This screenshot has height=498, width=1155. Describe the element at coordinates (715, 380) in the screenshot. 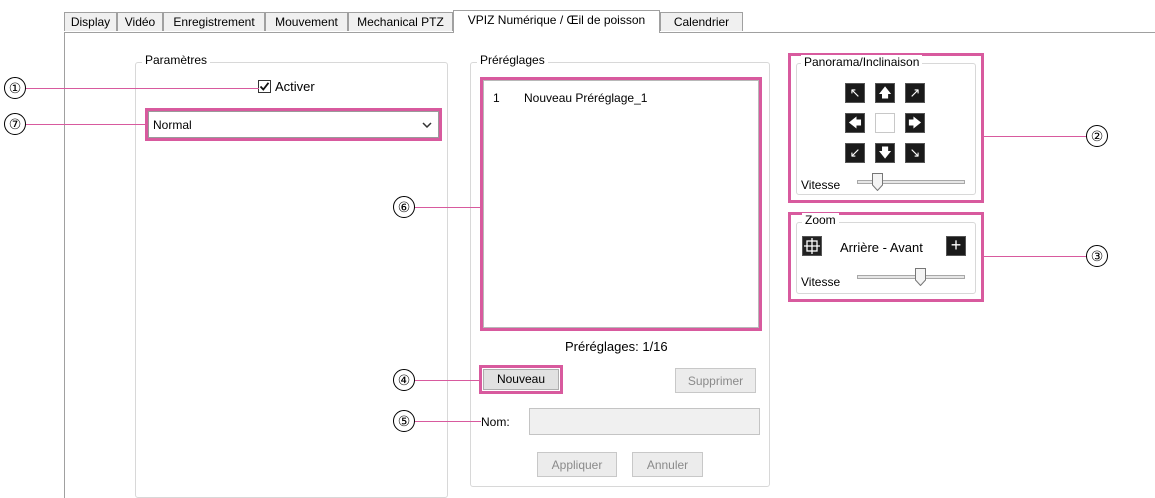

I see `supprimer-button: Supprimer` at that location.